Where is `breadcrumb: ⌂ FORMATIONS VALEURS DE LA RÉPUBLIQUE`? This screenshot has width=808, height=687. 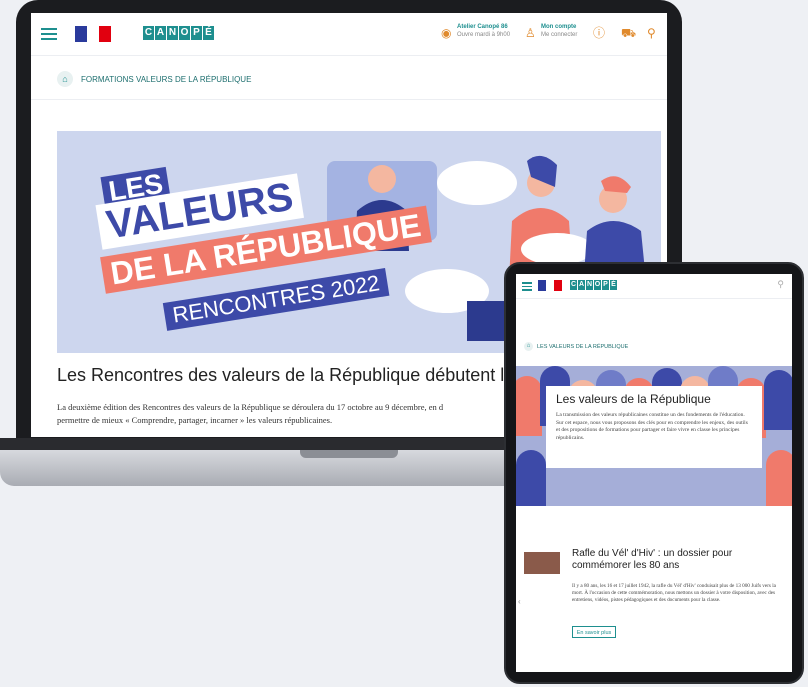 breadcrumb: ⌂ FORMATIONS VALEURS DE LA RÉPUBLIQUE is located at coordinates (154, 79).